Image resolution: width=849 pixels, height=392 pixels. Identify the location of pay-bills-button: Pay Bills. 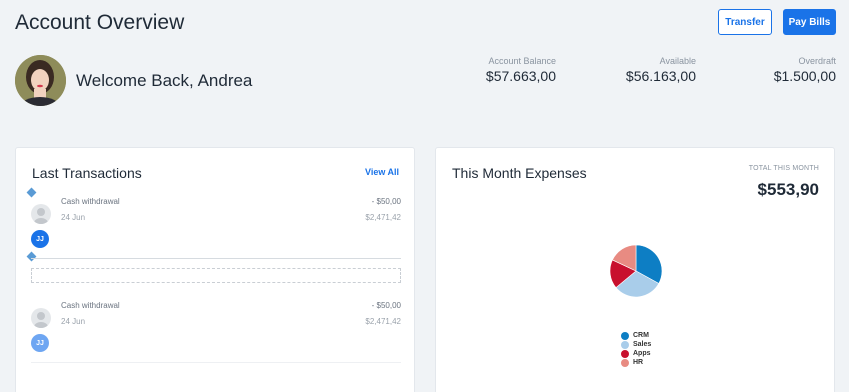
(809, 22).